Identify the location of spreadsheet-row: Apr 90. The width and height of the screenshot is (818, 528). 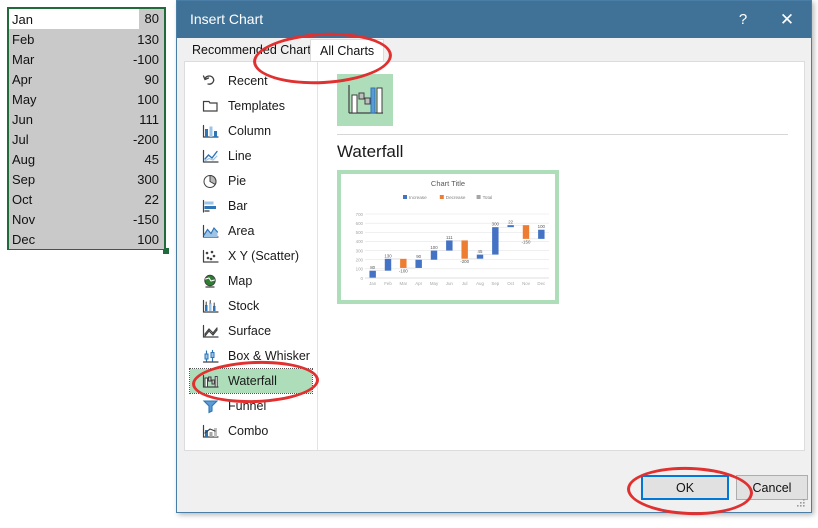
(86, 79).